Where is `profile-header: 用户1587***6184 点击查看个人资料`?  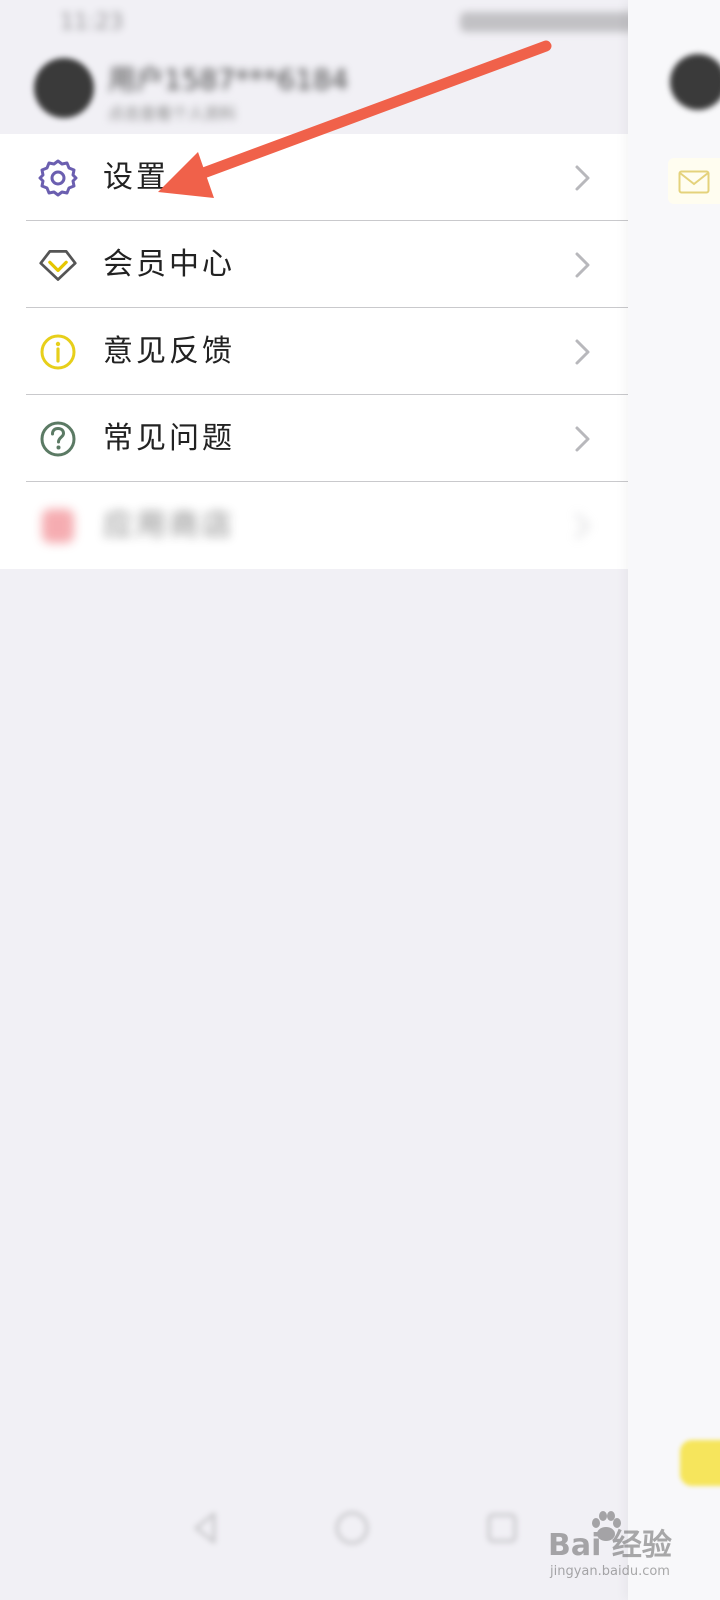
profile-header: 用户1587***6184 点击查看个人资料 is located at coordinates (320, 91).